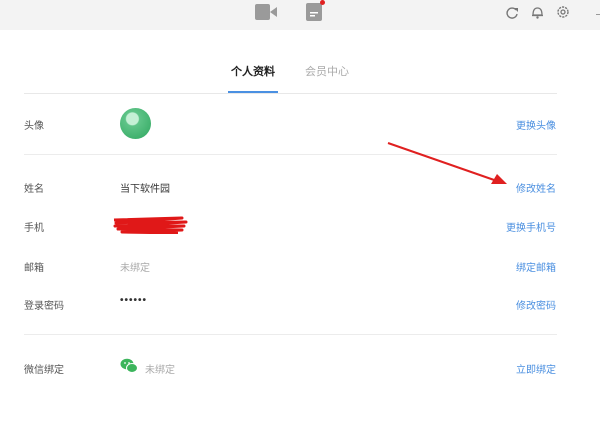 Image resolution: width=600 pixels, height=434 pixels. What do you see at coordinates (34, 268) in the screenshot?
I see `email-label: 邮箱` at bounding box center [34, 268].